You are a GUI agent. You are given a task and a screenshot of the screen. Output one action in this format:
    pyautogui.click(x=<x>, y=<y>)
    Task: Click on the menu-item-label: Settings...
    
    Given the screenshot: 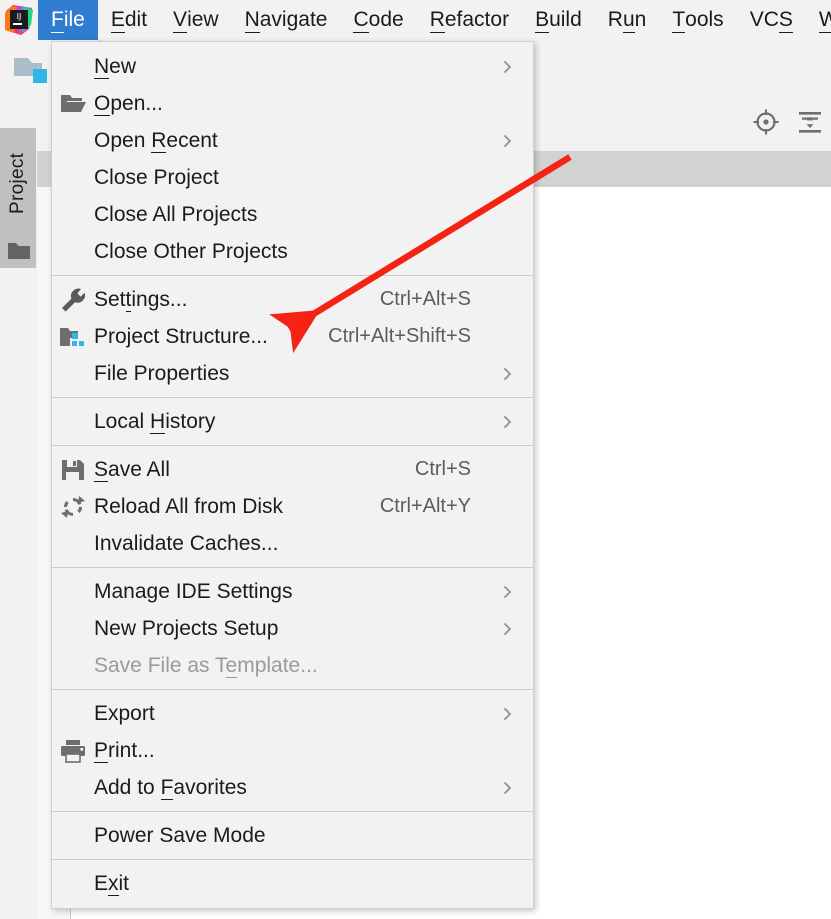 What is the action you would take?
    pyautogui.click(x=141, y=299)
    